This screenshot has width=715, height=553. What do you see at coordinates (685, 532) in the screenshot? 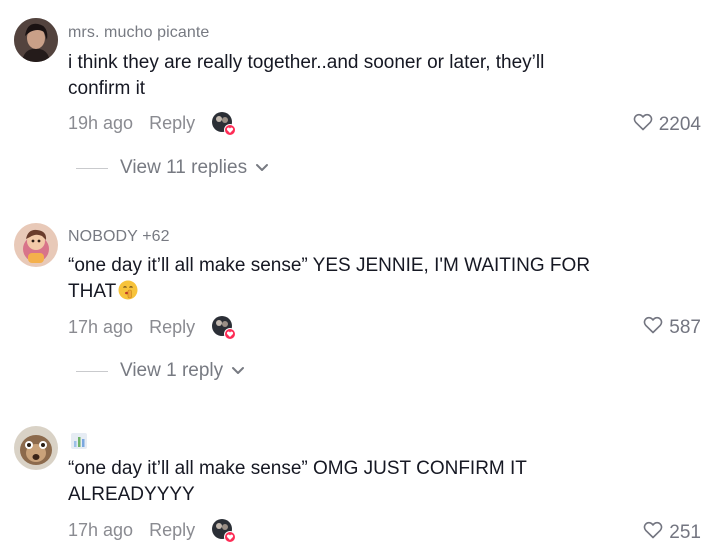
I see `like-count: 251` at bounding box center [685, 532].